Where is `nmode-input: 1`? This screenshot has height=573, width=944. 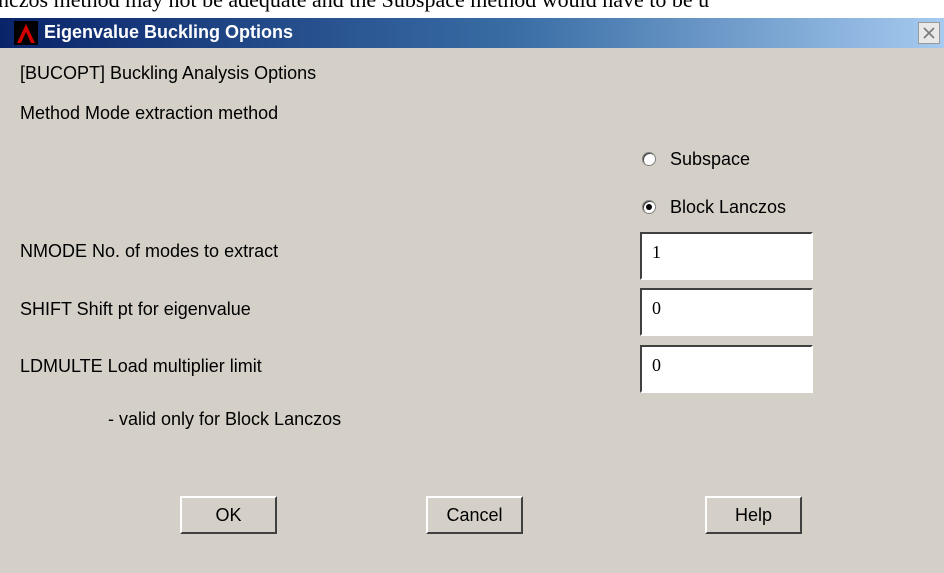 nmode-input: 1 is located at coordinates (726, 256).